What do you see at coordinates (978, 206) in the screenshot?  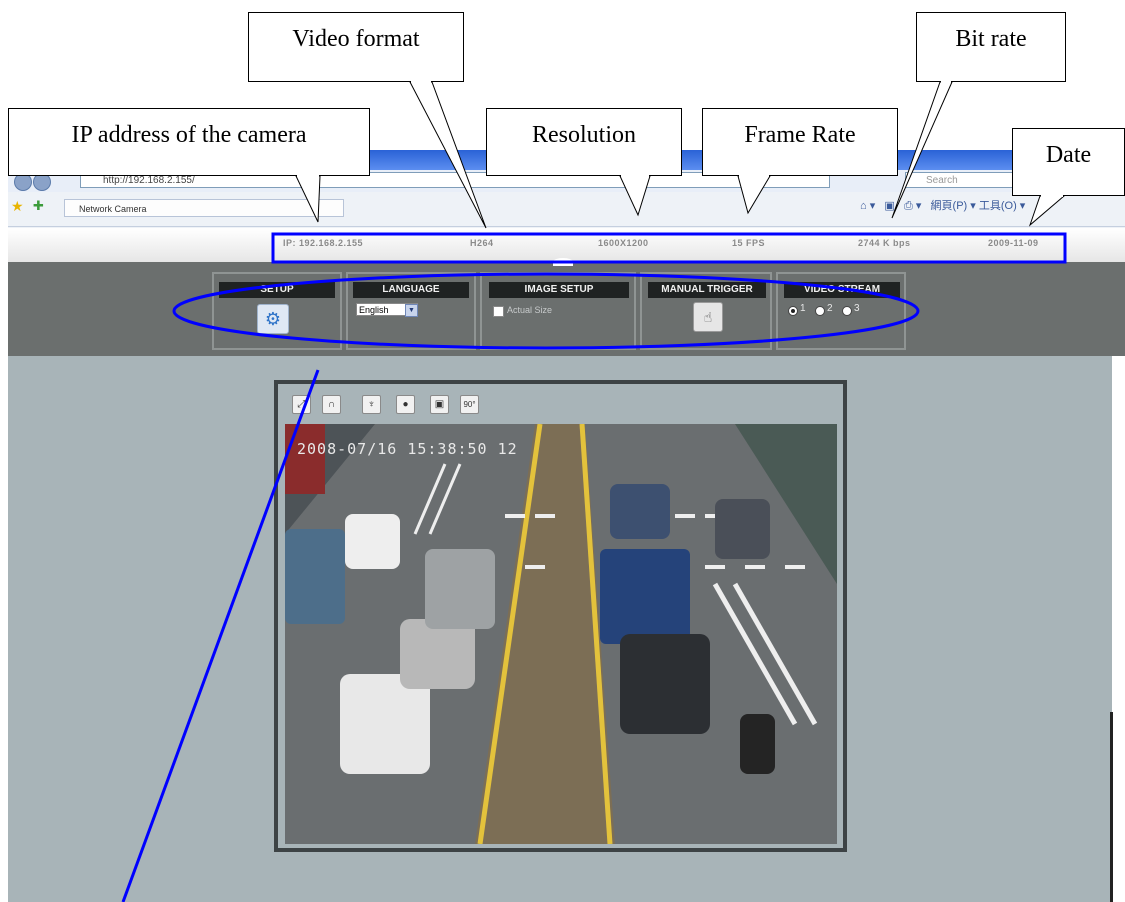 I see `page-tools-label: 網頁(P) ▾ 工具(O) ▾` at bounding box center [978, 206].